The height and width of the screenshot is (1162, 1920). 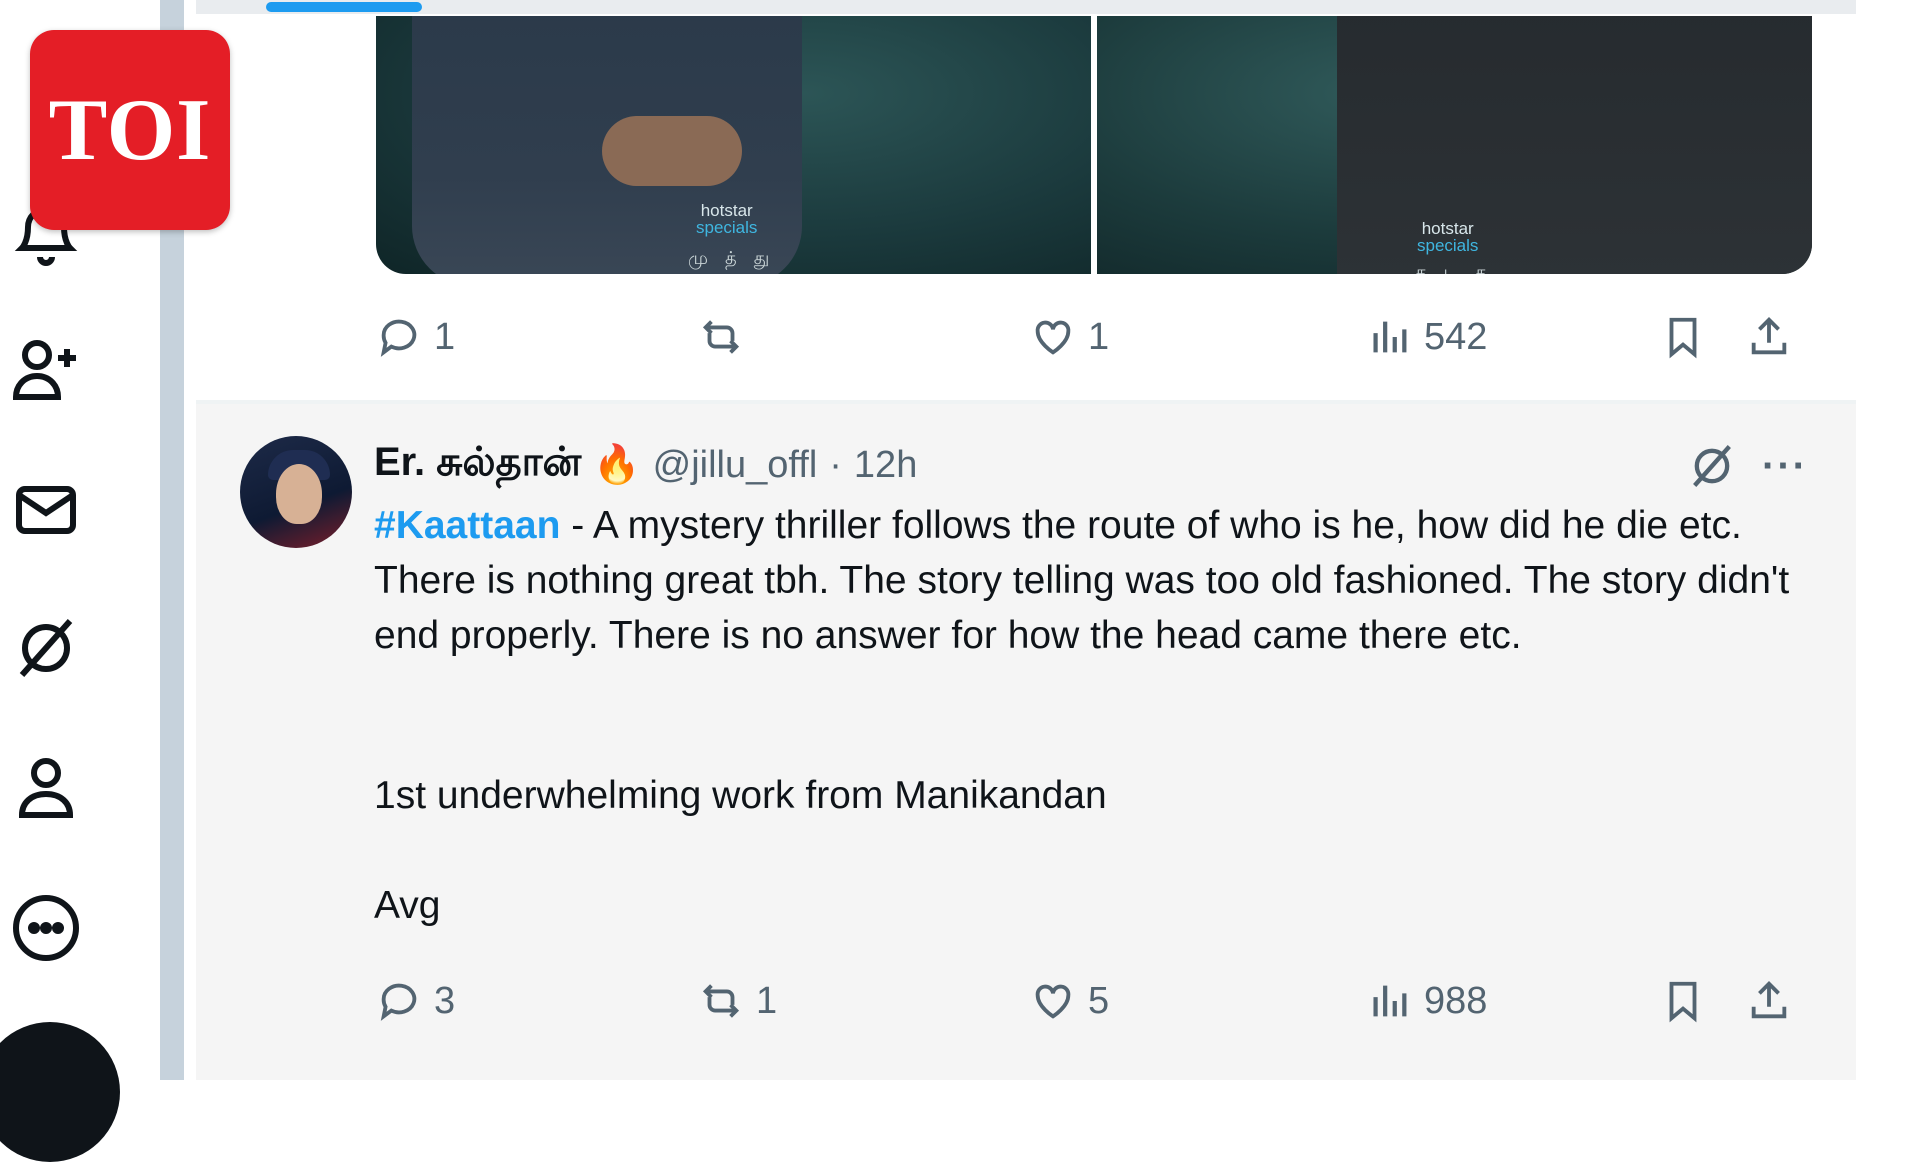 I want to click on poster-credit: க ட க, so click(x=1454, y=268).